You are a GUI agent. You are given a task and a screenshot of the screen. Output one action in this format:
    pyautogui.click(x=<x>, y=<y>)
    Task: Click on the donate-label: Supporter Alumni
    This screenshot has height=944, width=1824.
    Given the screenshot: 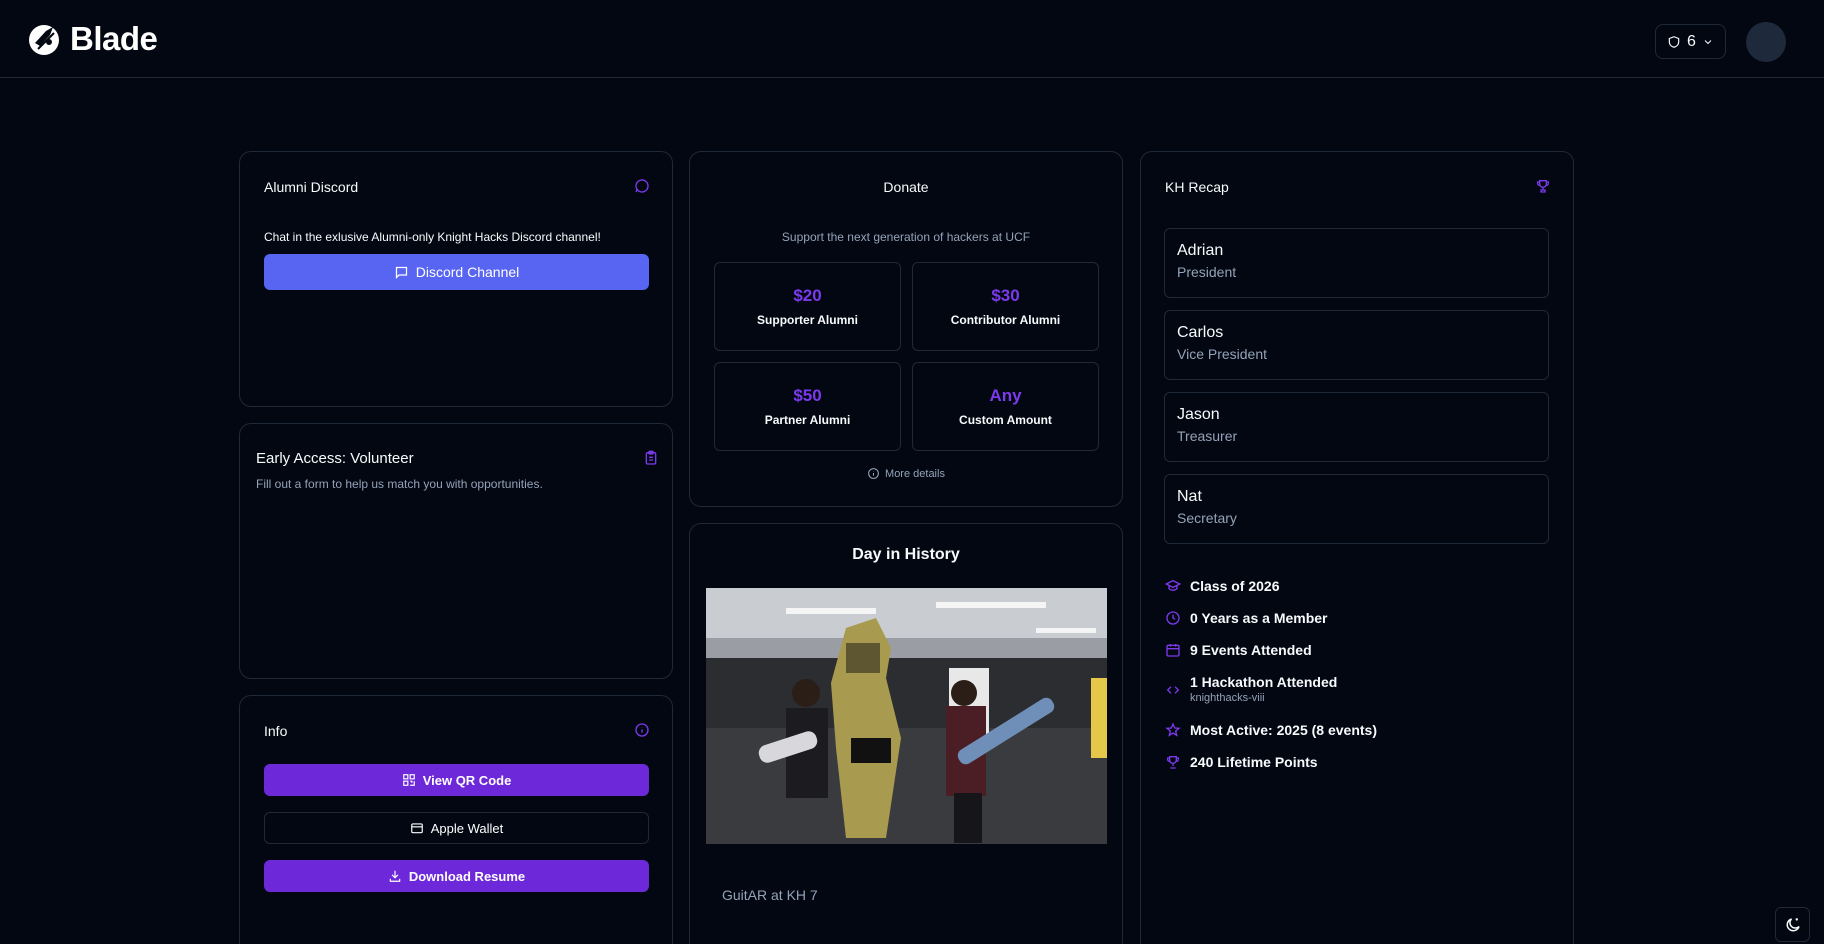 What is the action you would take?
    pyautogui.click(x=807, y=320)
    